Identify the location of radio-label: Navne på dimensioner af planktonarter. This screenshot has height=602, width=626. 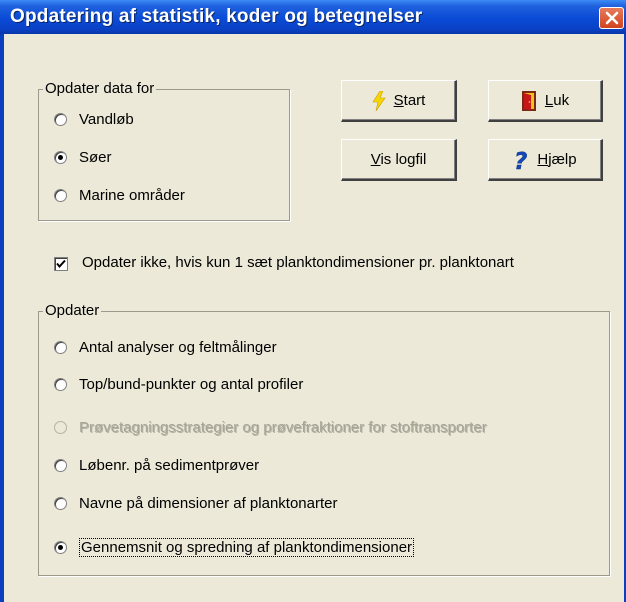
(208, 503).